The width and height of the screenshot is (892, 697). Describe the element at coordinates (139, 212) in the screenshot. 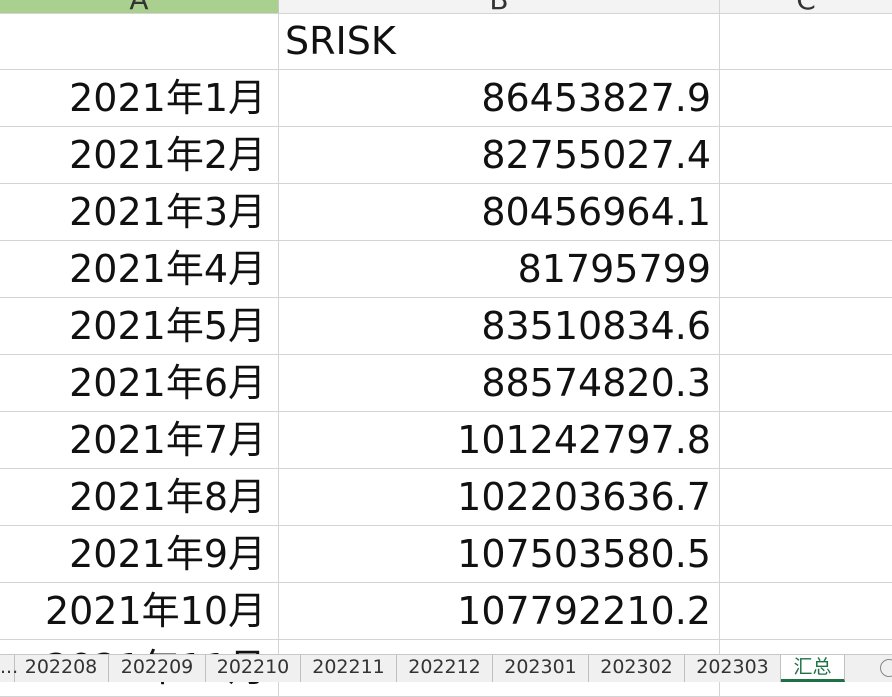

I see `cell-a: 2021年3月` at that location.